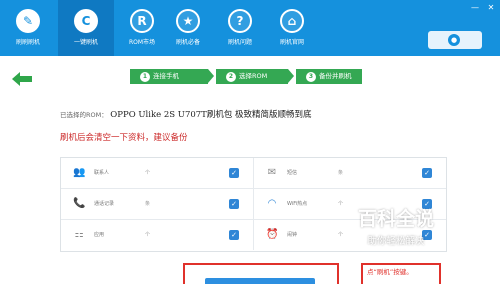 Image resolution: width=500 pixels, height=284 pixels. Describe the element at coordinates (239, 42) in the screenshot. I see `nav-label: 刷机问题` at that location.